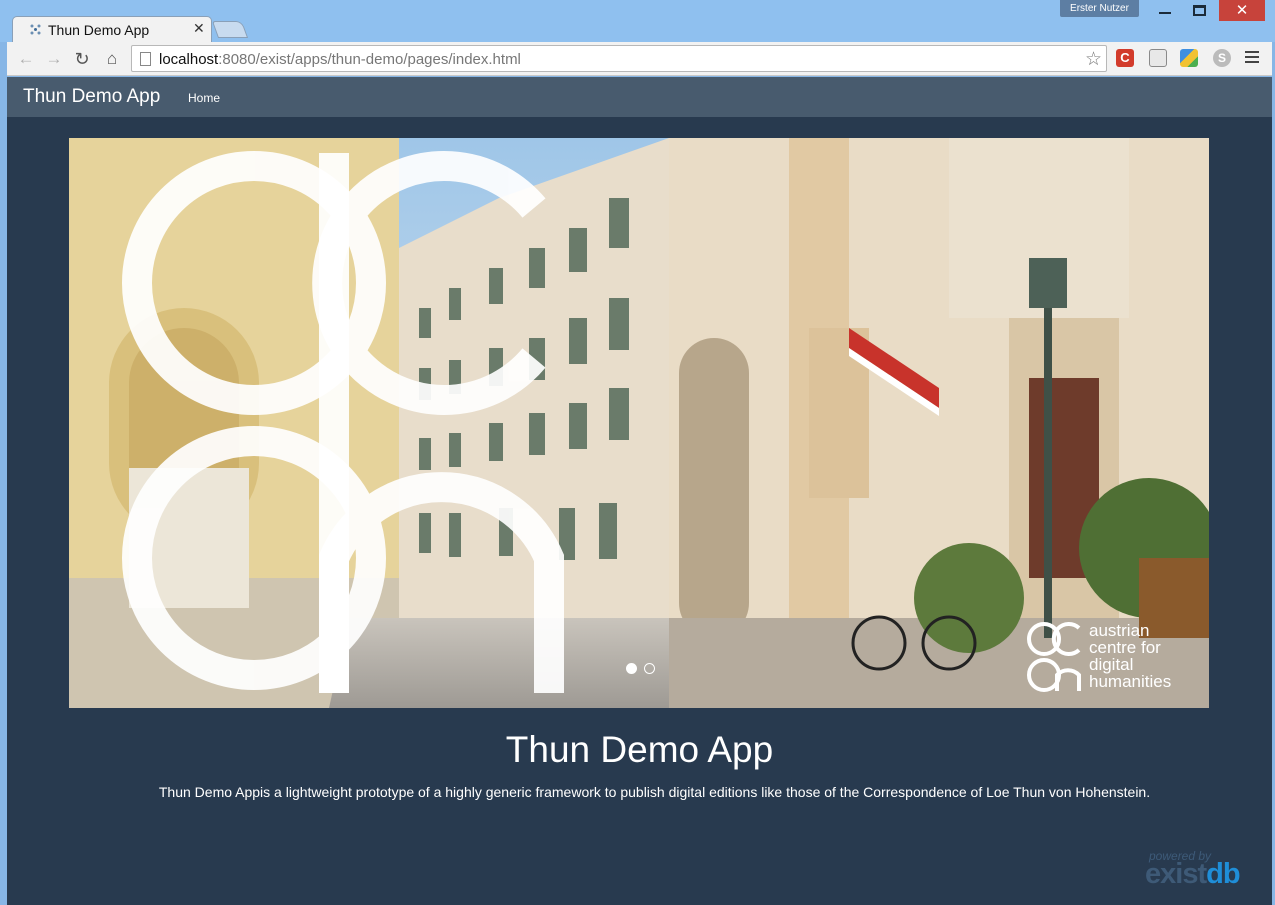 The width and height of the screenshot is (1275, 905). Describe the element at coordinates (1158, 58) in the screenshot. I see `extension-document-icon` at that location.